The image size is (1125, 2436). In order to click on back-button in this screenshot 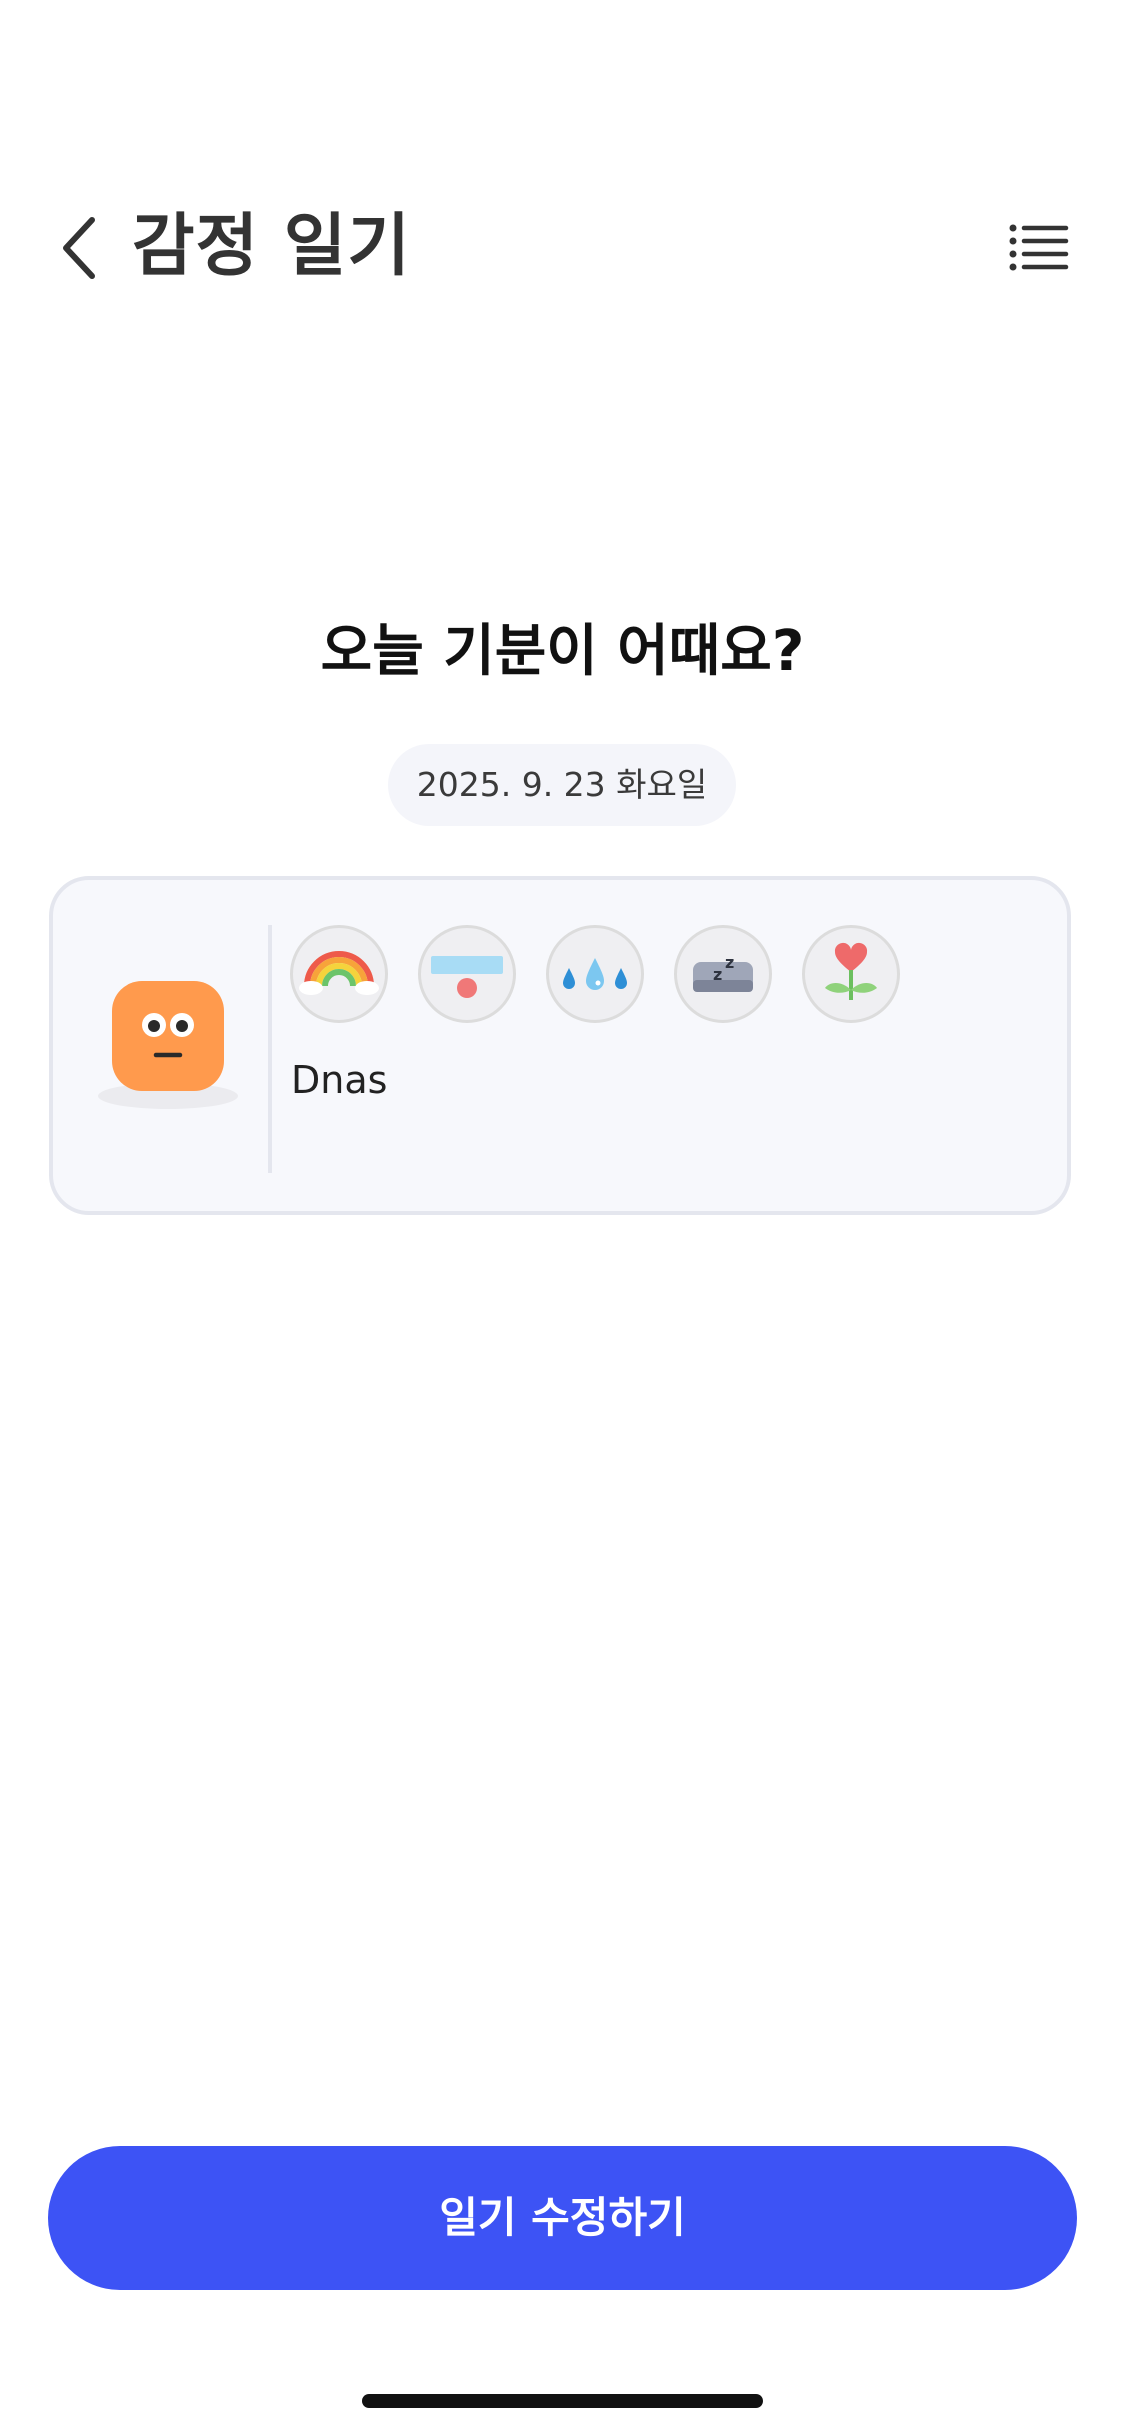, I will do `click(82, 248)`.